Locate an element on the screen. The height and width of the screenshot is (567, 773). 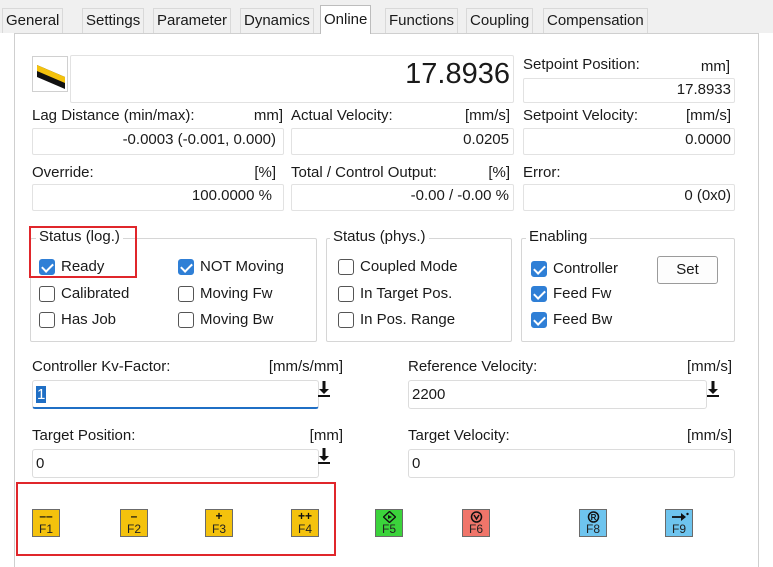
in-target-pos-label: In Target Pos. is located at coordinates (406, 293).